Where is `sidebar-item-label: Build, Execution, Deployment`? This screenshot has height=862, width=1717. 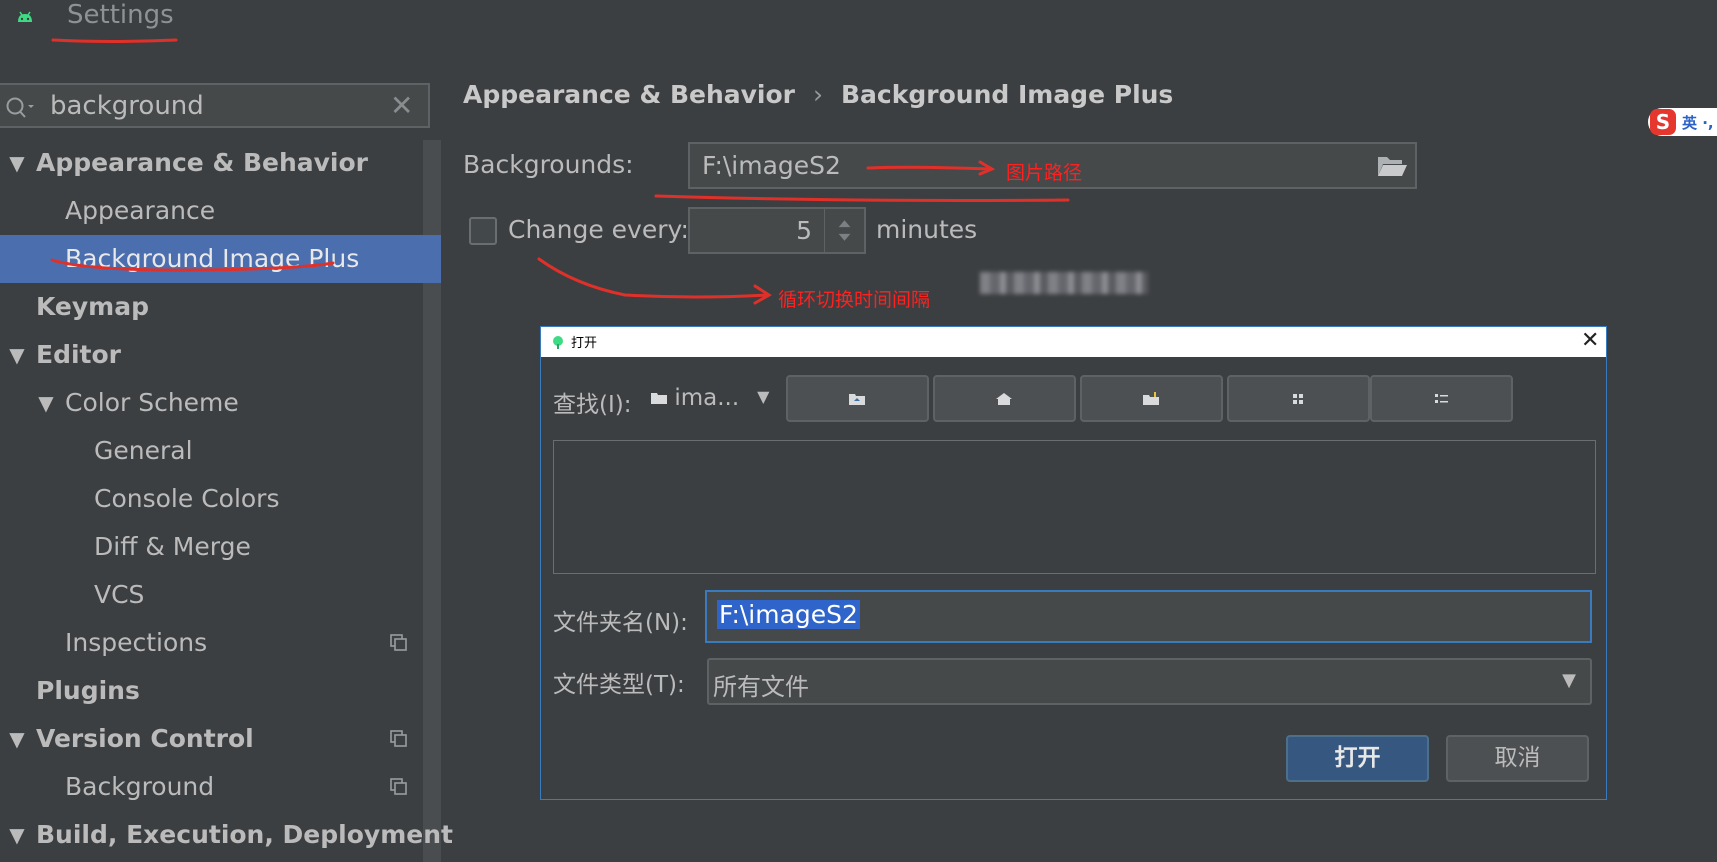 sidebar-item-label: Build, Execution, Deployment is located at coordinates (244, 834).